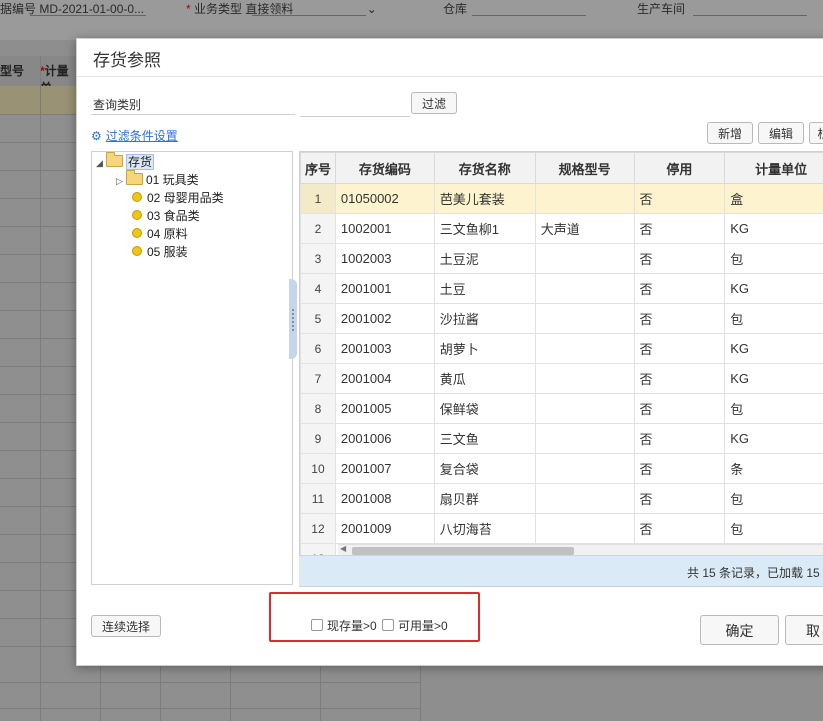 This screenshot has height=721, width=823. What do you see at coordinates (561, 258) in the screenshot?
I see `table-row: 3 1002003 土豆泥 否包` at bounding box center [561, 258].